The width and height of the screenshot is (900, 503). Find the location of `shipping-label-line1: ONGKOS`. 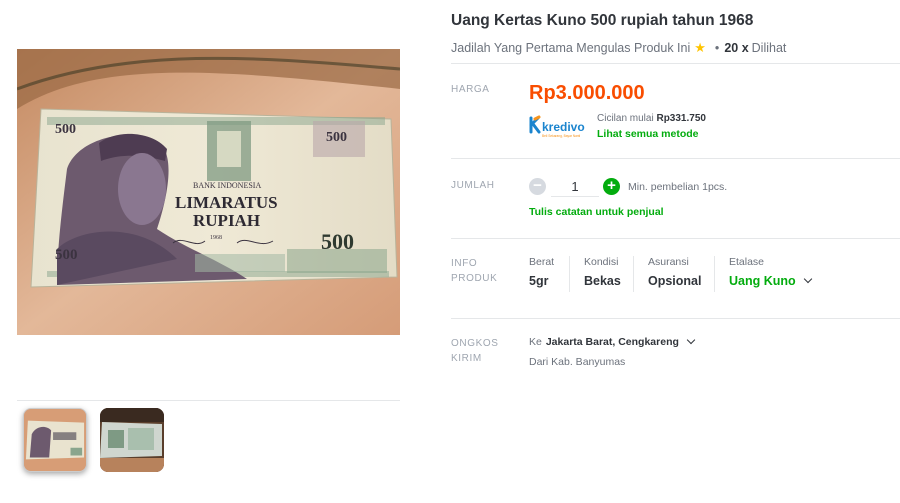

shipping-label-line1: ONGKOS is located at coordinates (475, 343).